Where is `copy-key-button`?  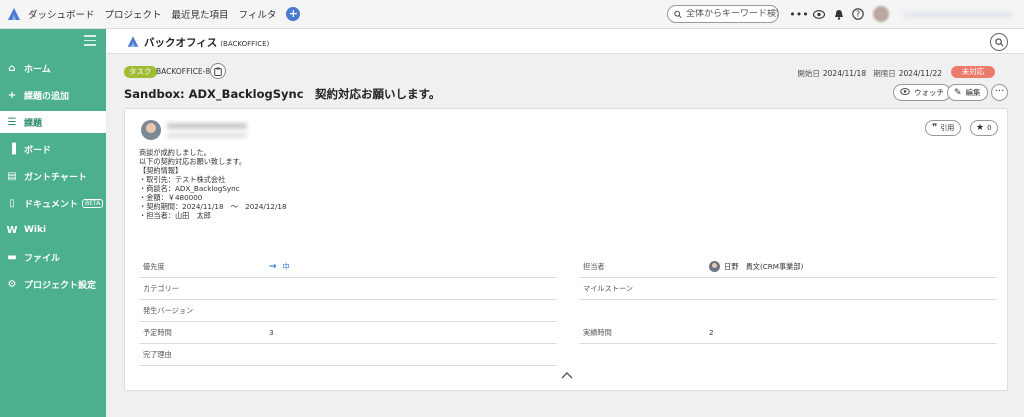 copy-key-button is located at coordinates (218, 71).